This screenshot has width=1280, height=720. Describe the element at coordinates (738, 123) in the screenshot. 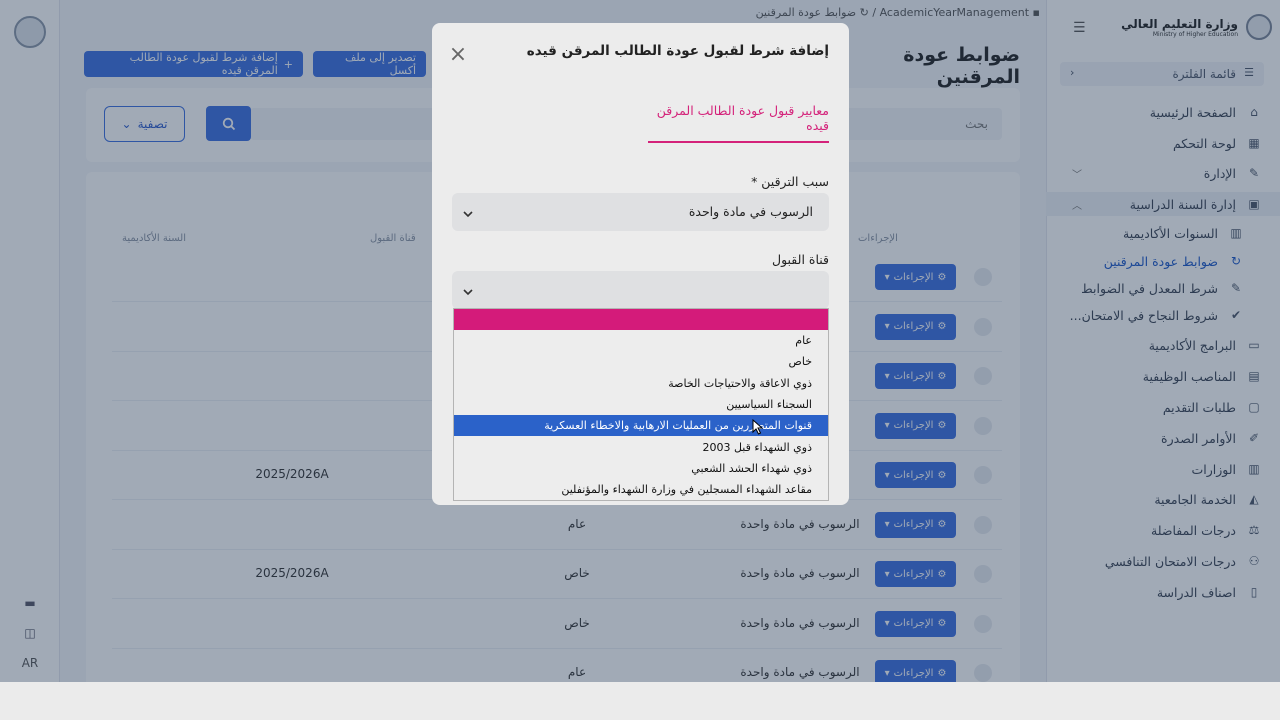

I see `tab-criteria: معايير قبول عودة الطالب المرقن قيده` at that location.